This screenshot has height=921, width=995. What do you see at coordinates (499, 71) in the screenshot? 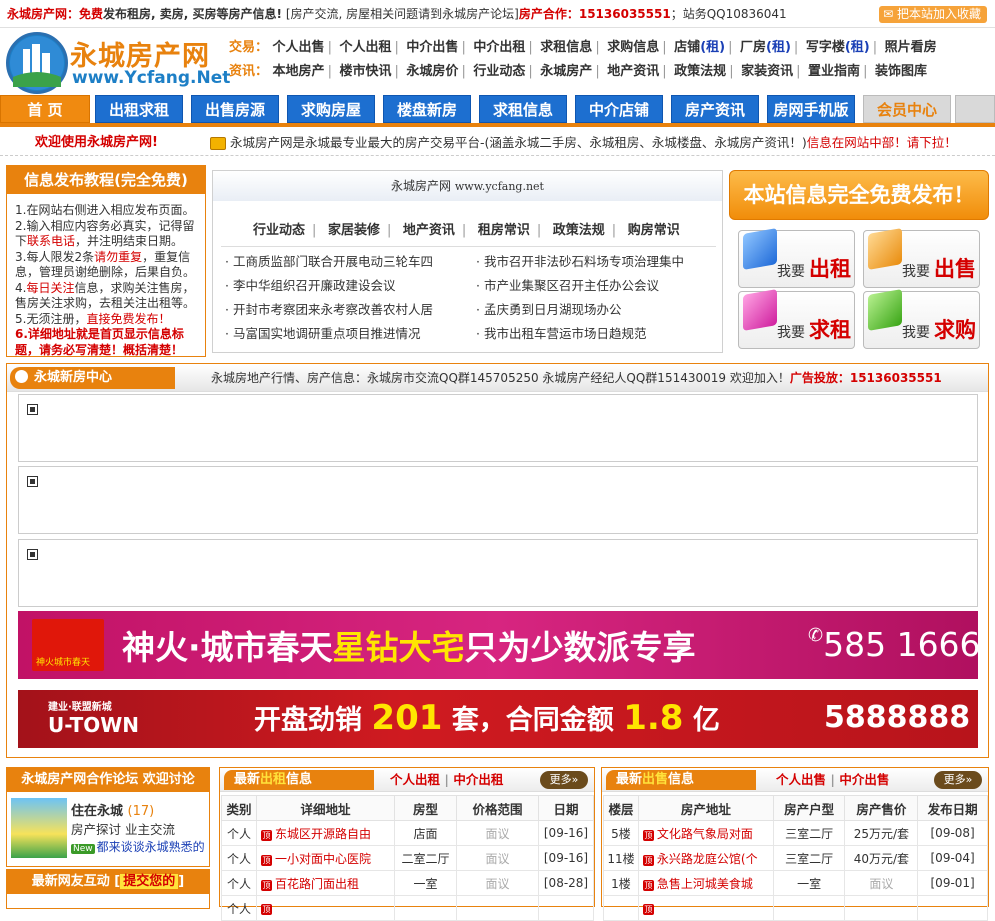
I see `nav-industry: 行业动态` at bounding box center [499, 71].